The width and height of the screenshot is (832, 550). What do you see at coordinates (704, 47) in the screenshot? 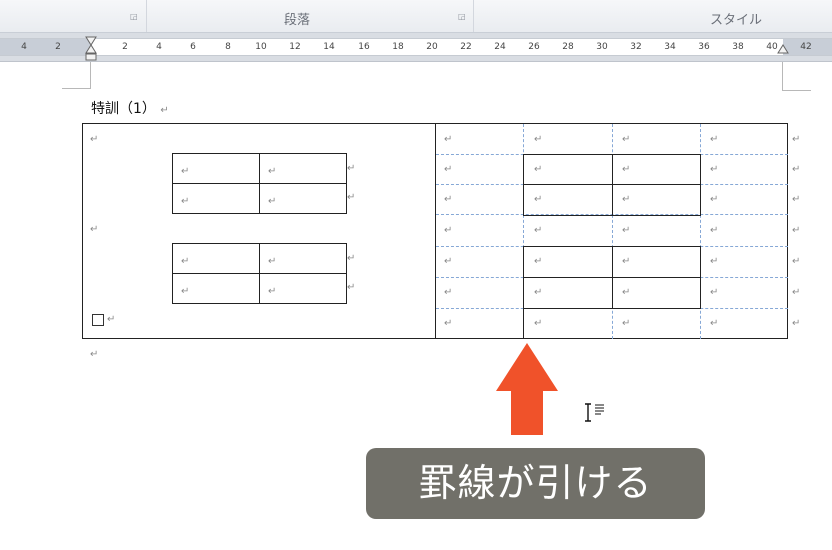
I see `ruler-label: 36` at bounding box center [704, 47].